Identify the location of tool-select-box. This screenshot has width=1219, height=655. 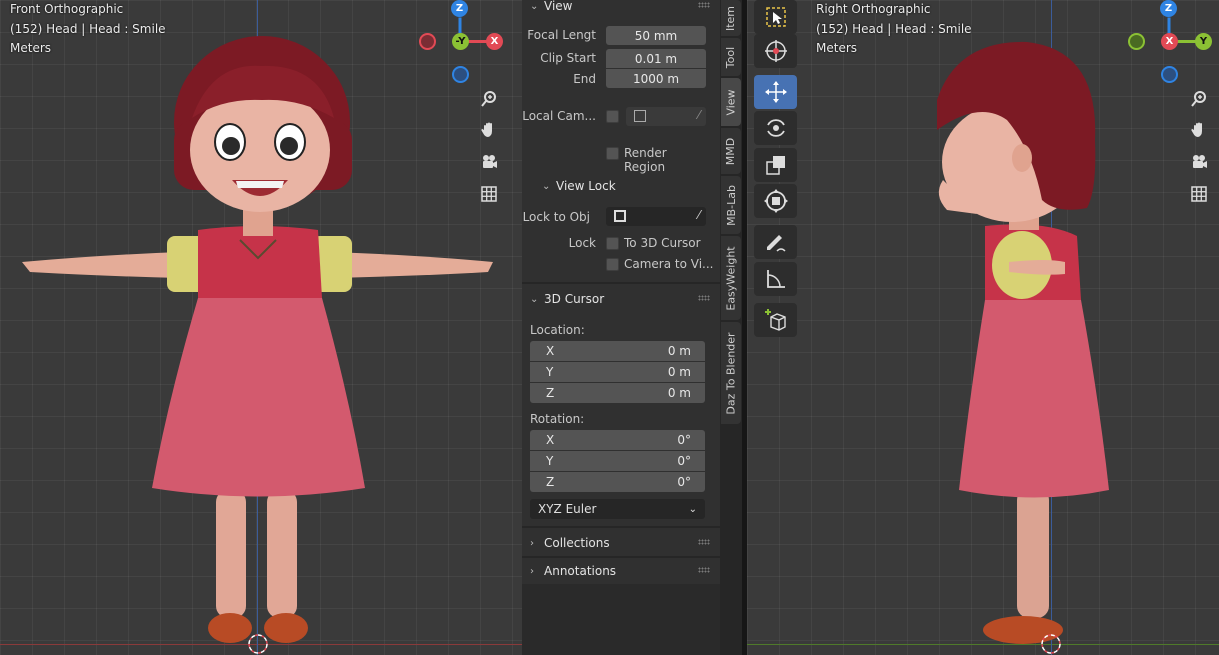
(775, 17).